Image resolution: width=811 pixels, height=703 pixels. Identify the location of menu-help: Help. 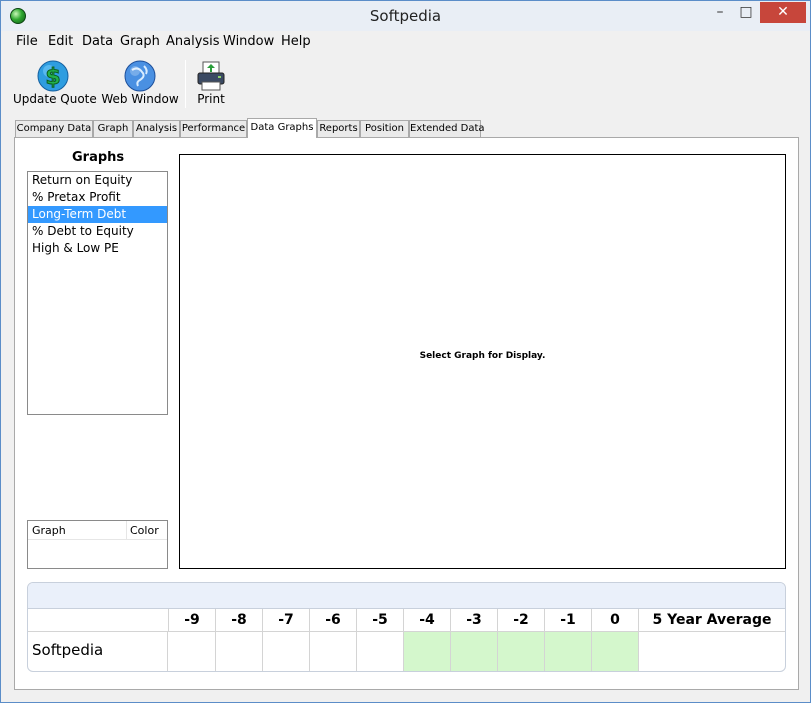
(296, 41).